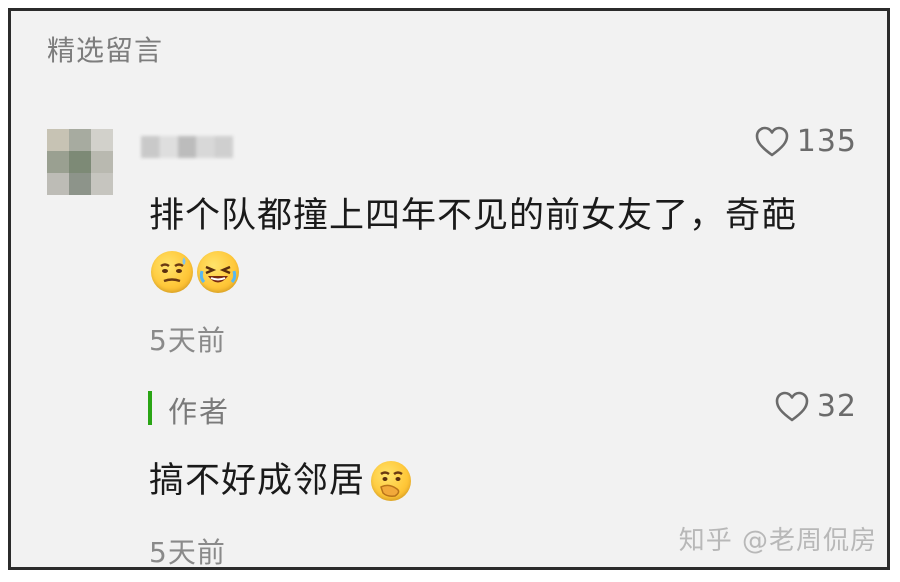 Image resolution: width=900 pixels, height=582 pixels. I want to click on author-label: 作者, so click(199, 412).